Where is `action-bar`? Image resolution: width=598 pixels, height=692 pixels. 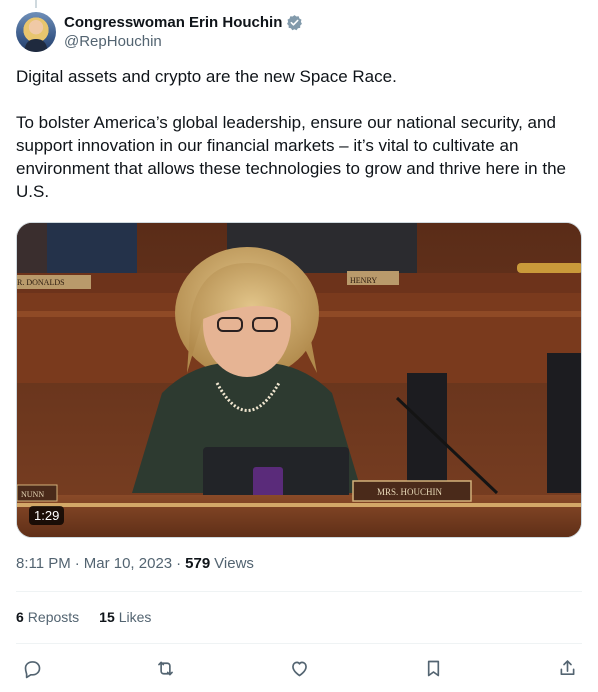
action-bar is located at coordinates (299, 668).